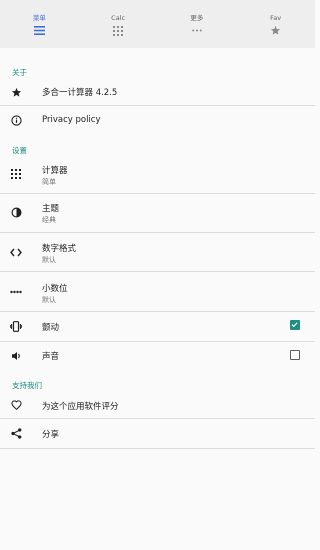 The image size is (320, 550). I want to click on decimal-places-setting-row: 小数位 默认, so click(157, 291).